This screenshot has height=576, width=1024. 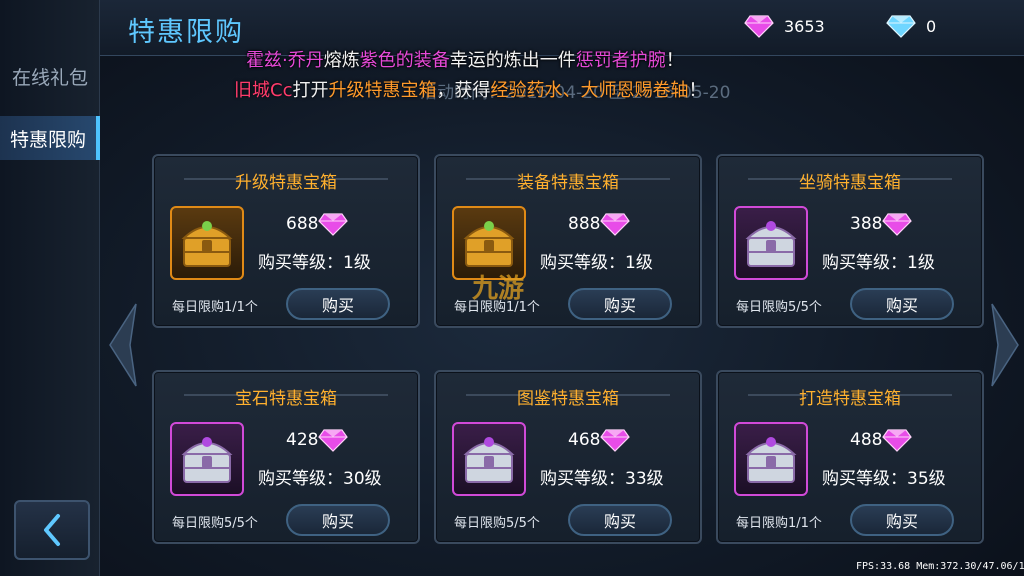 I want to click on fps-value: FPS:33.68, so click(x=883, y=566).